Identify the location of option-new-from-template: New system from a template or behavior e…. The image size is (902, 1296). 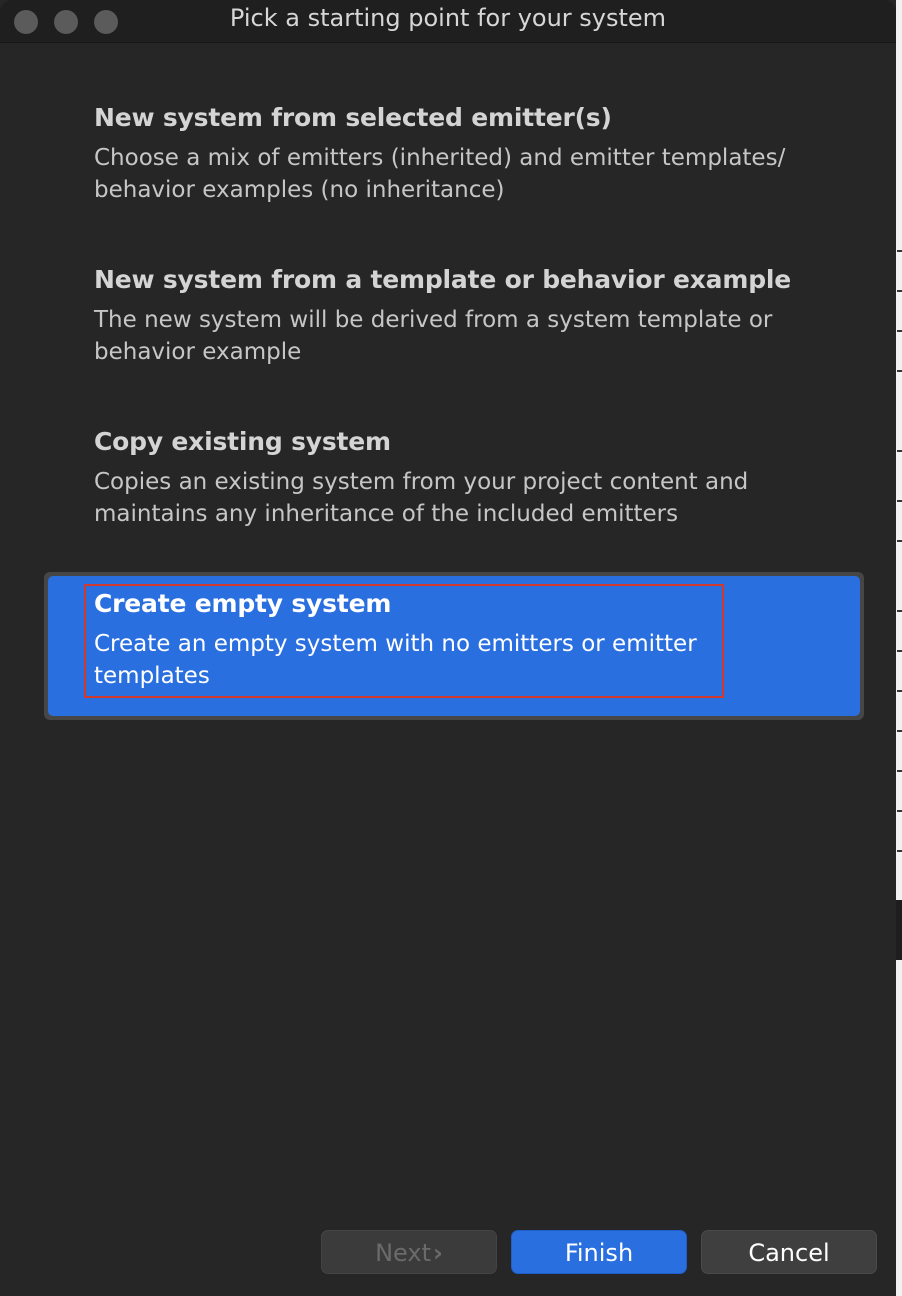
(474, 316).